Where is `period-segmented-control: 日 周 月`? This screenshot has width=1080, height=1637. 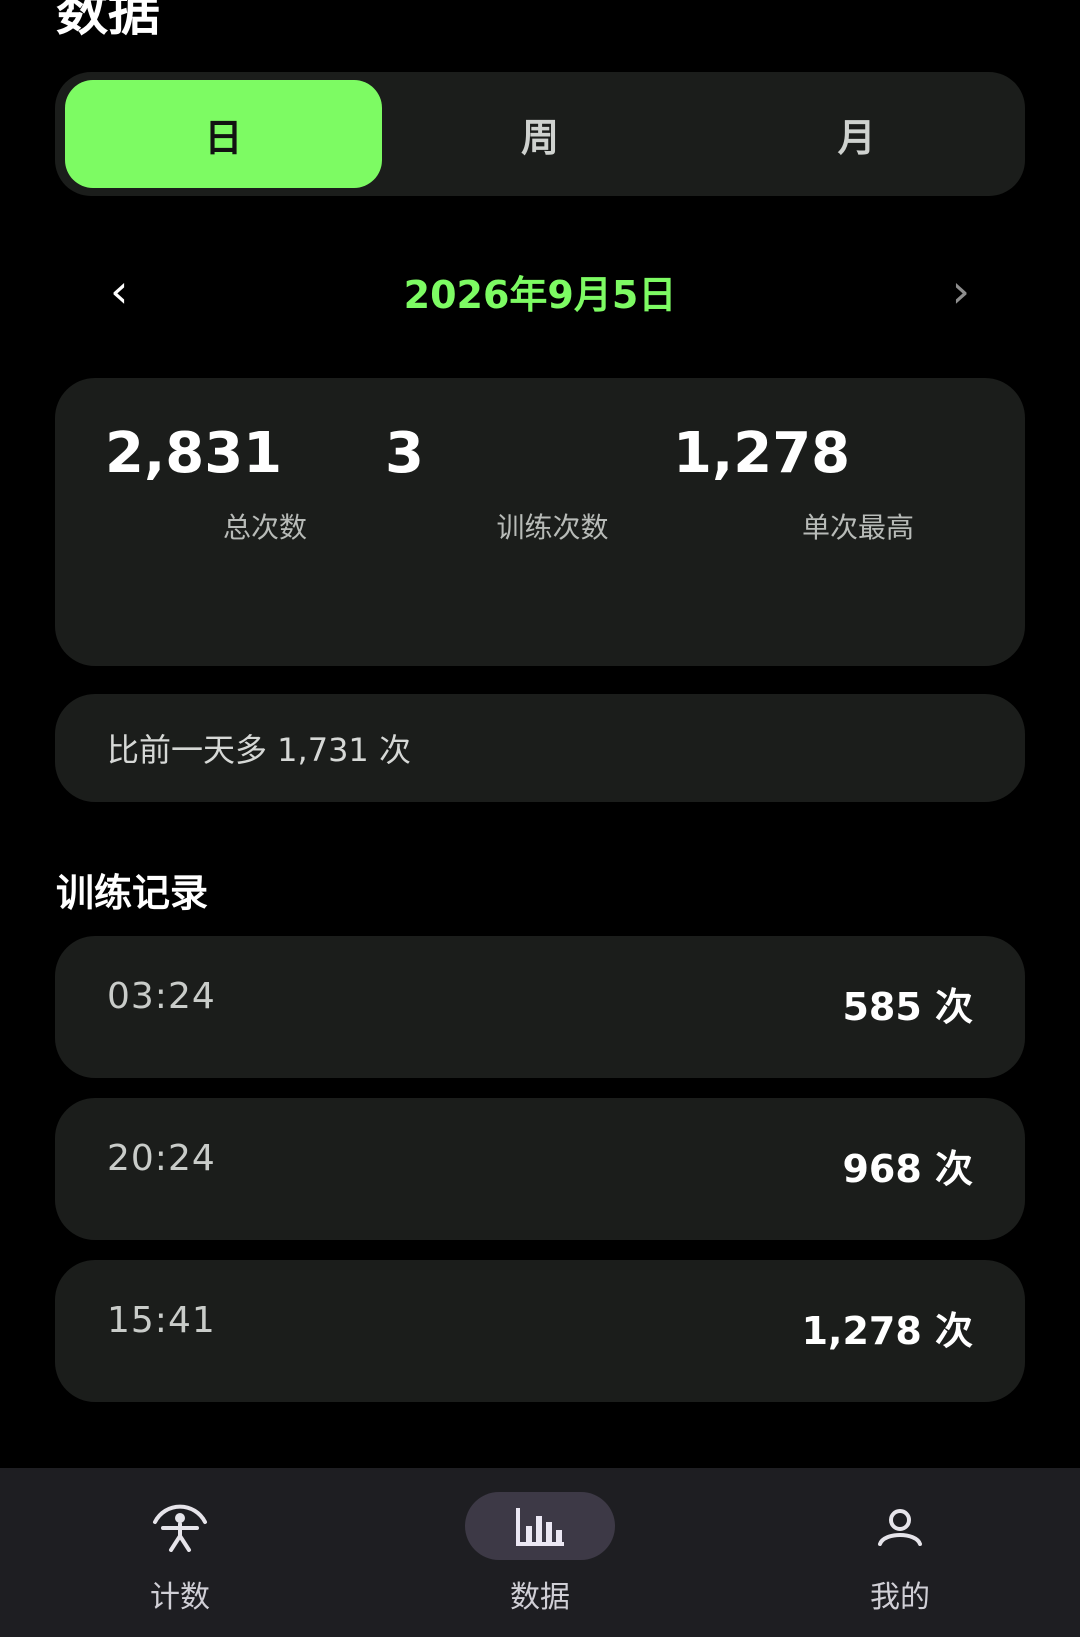
period-segmented-control: 日 周 月 is located at coordinates (540, 134).